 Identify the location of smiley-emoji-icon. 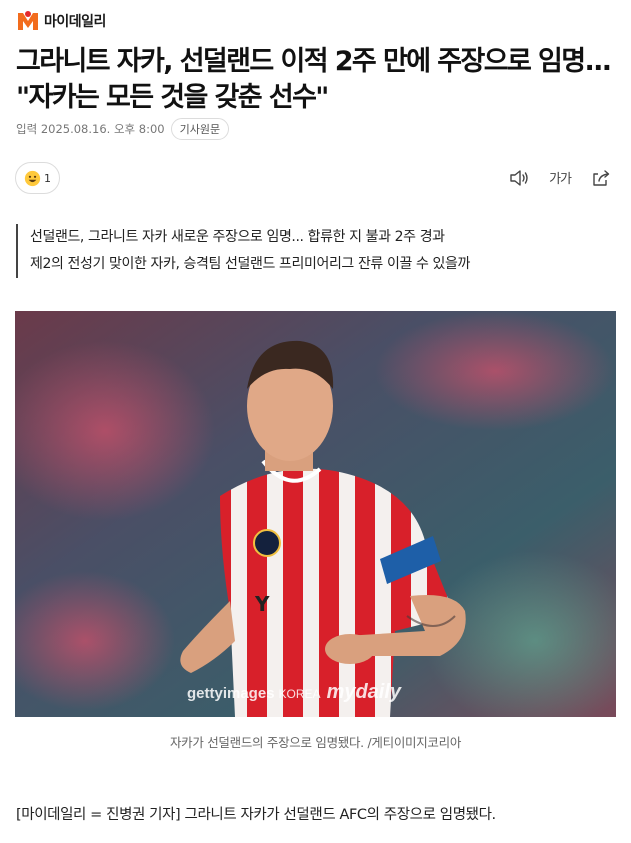
(32, 178).